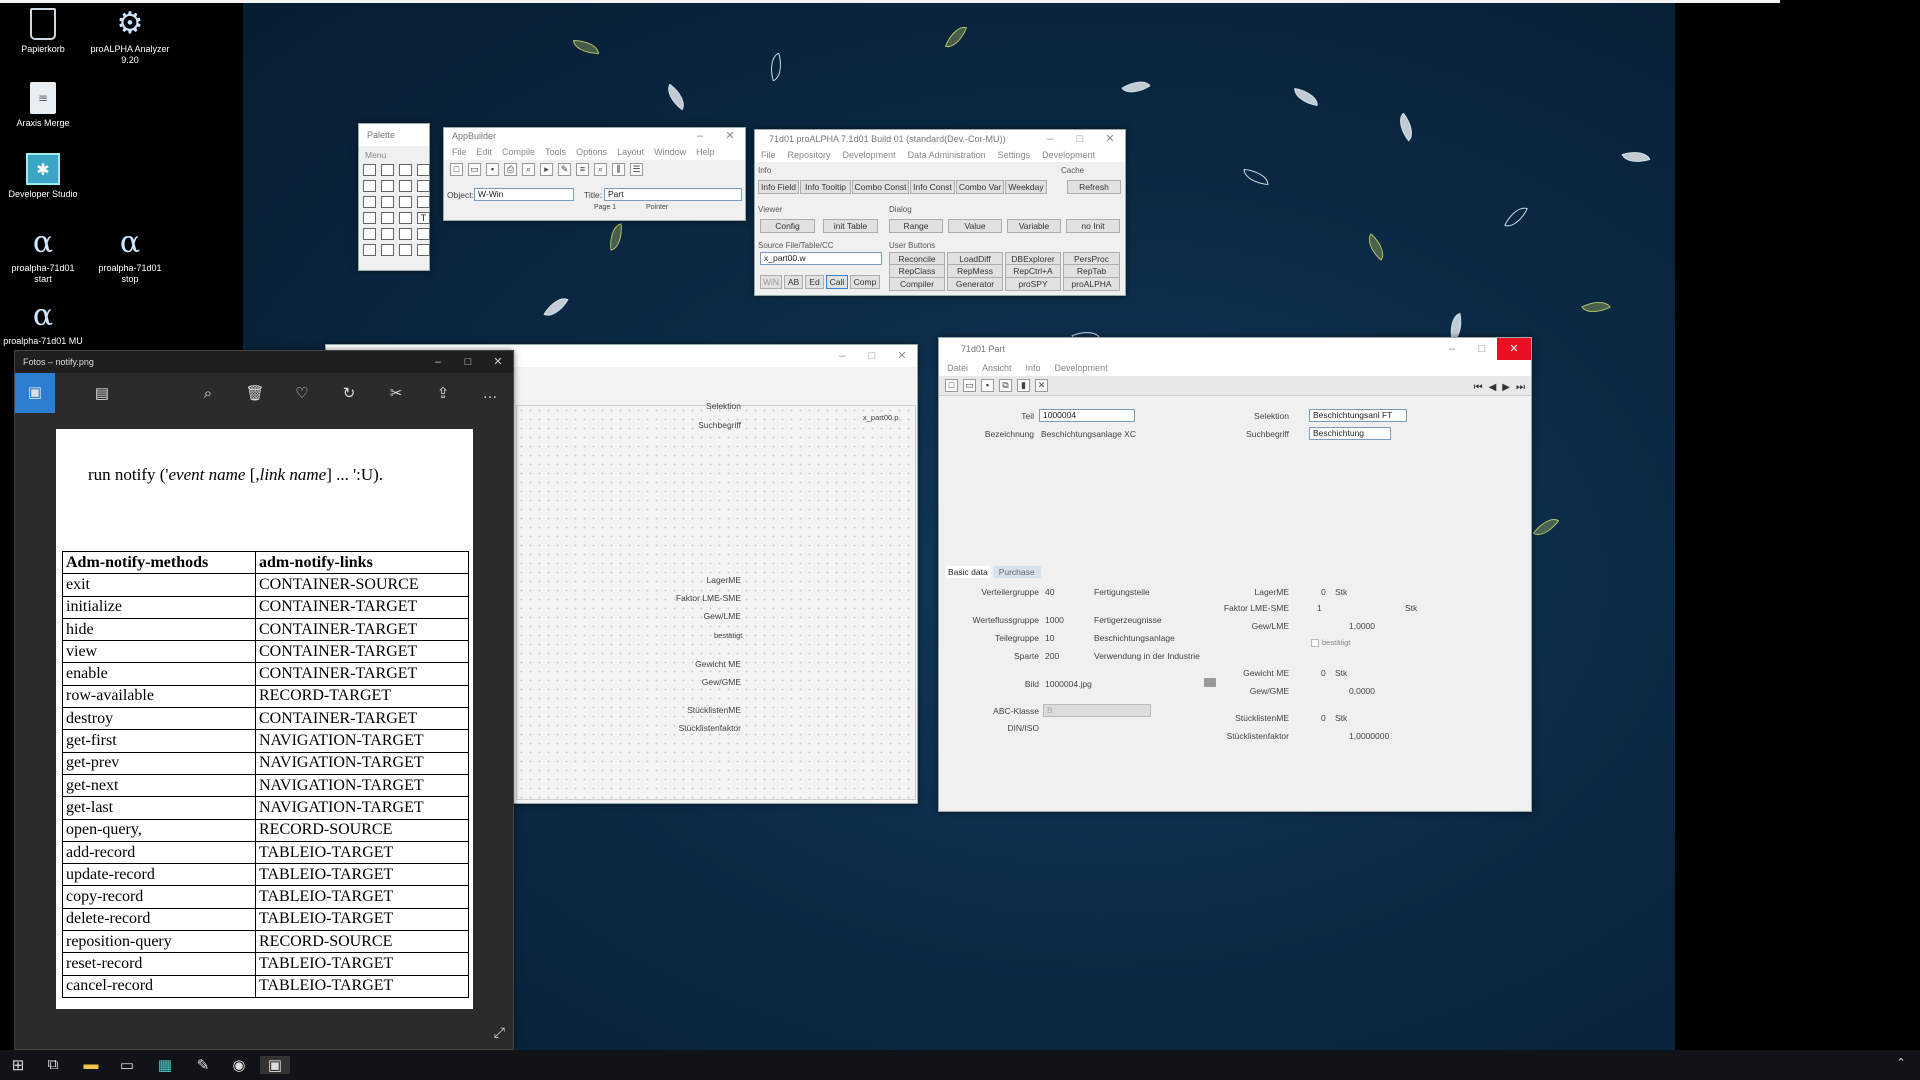 Image resolution: width=1920 pixels, height=1080 pixels. Describe the element at coordinates (705, 152) in the screenshot. I see `menu-help: Help` at that location.